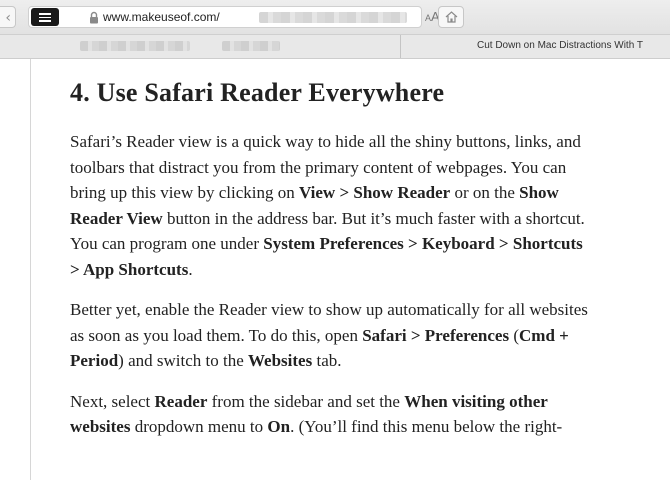 The height and width of the screenshot is (480, 670). Describe the element at coordinates (112, 401) in the screenshot. I see `text-line: Next, select` at that location.